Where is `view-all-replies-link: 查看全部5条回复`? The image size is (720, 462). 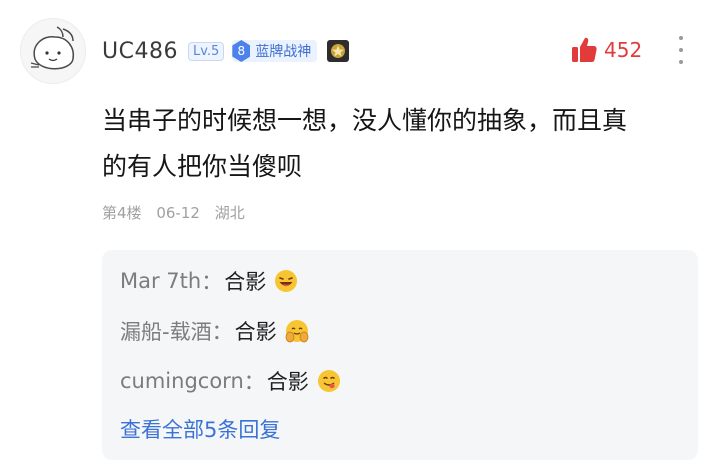 view-all-replies-link: 查看全部5条回复 is located at coordinates (200, 429).